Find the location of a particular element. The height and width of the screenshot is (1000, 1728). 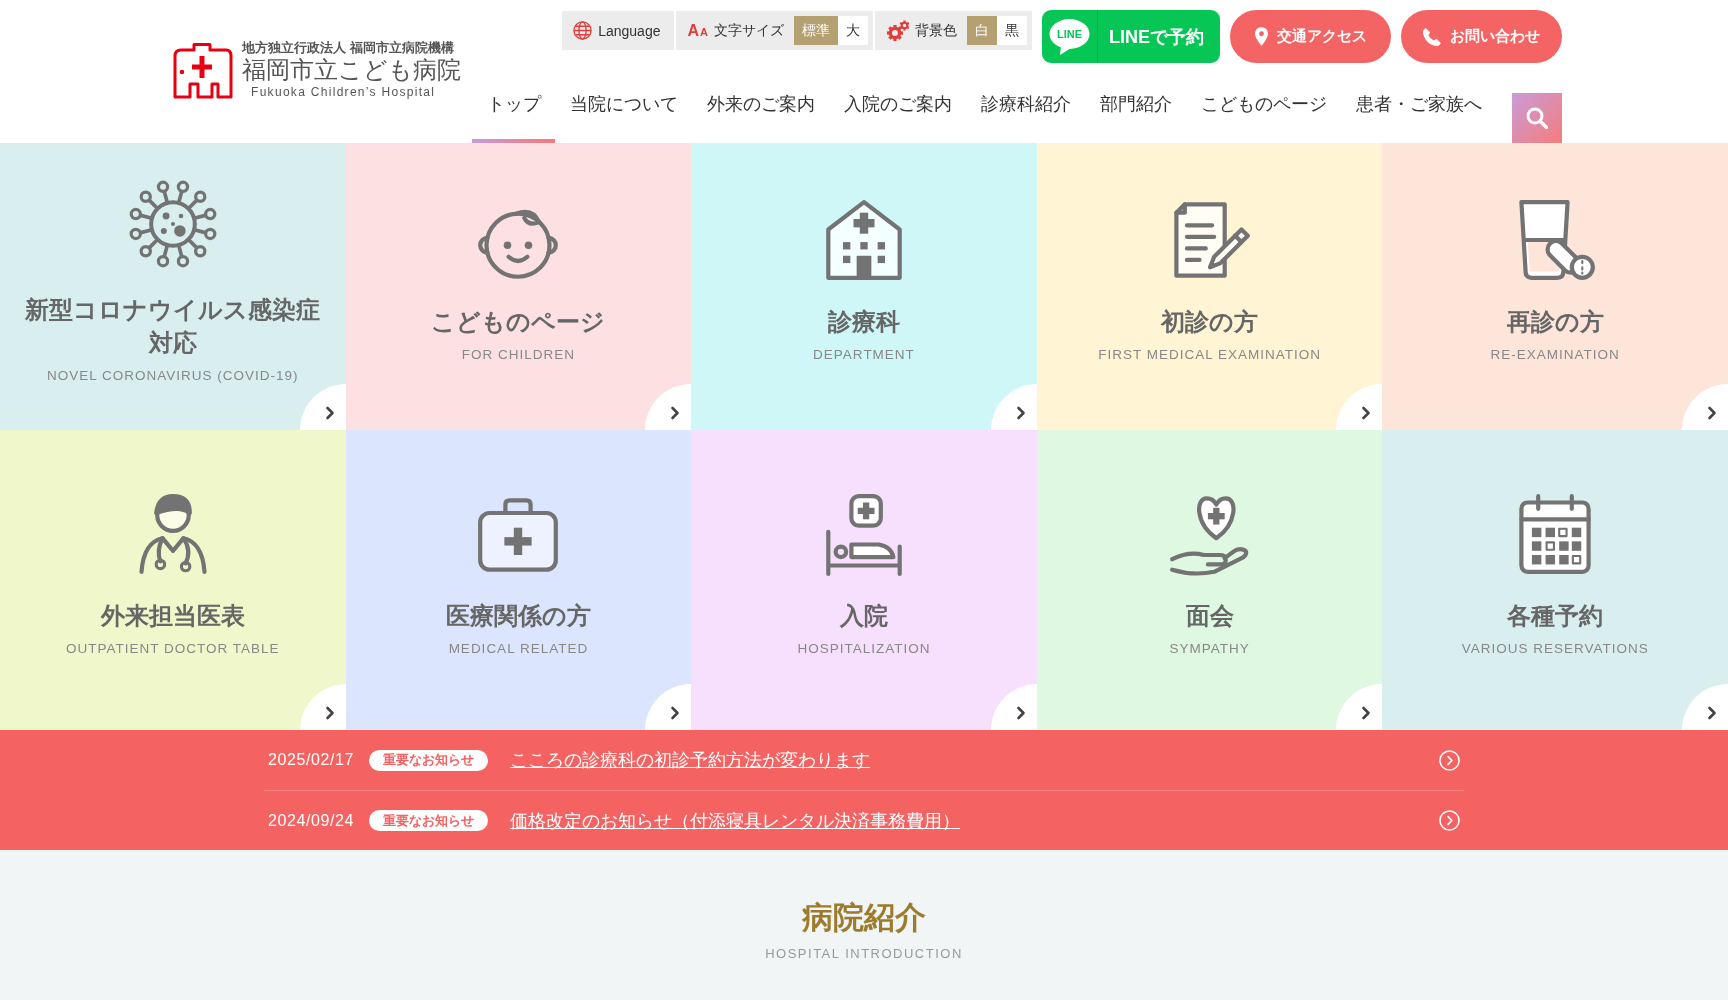

menu-tile: 各種予約 VARIOUS RESERVATIONS is located at coordinates (1555, 580).